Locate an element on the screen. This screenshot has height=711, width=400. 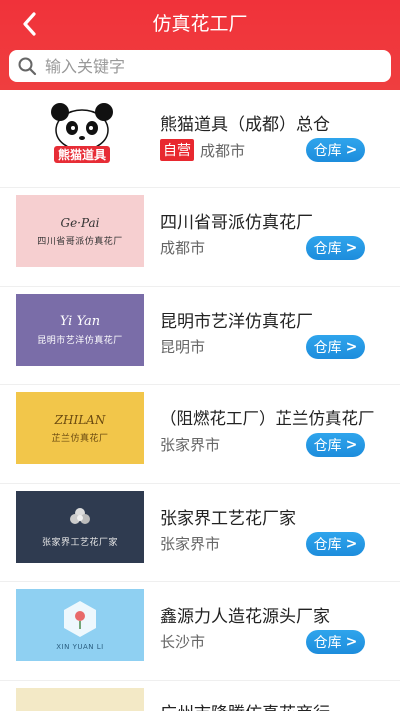
store-thumbnail is located at coordinates (80, 699).